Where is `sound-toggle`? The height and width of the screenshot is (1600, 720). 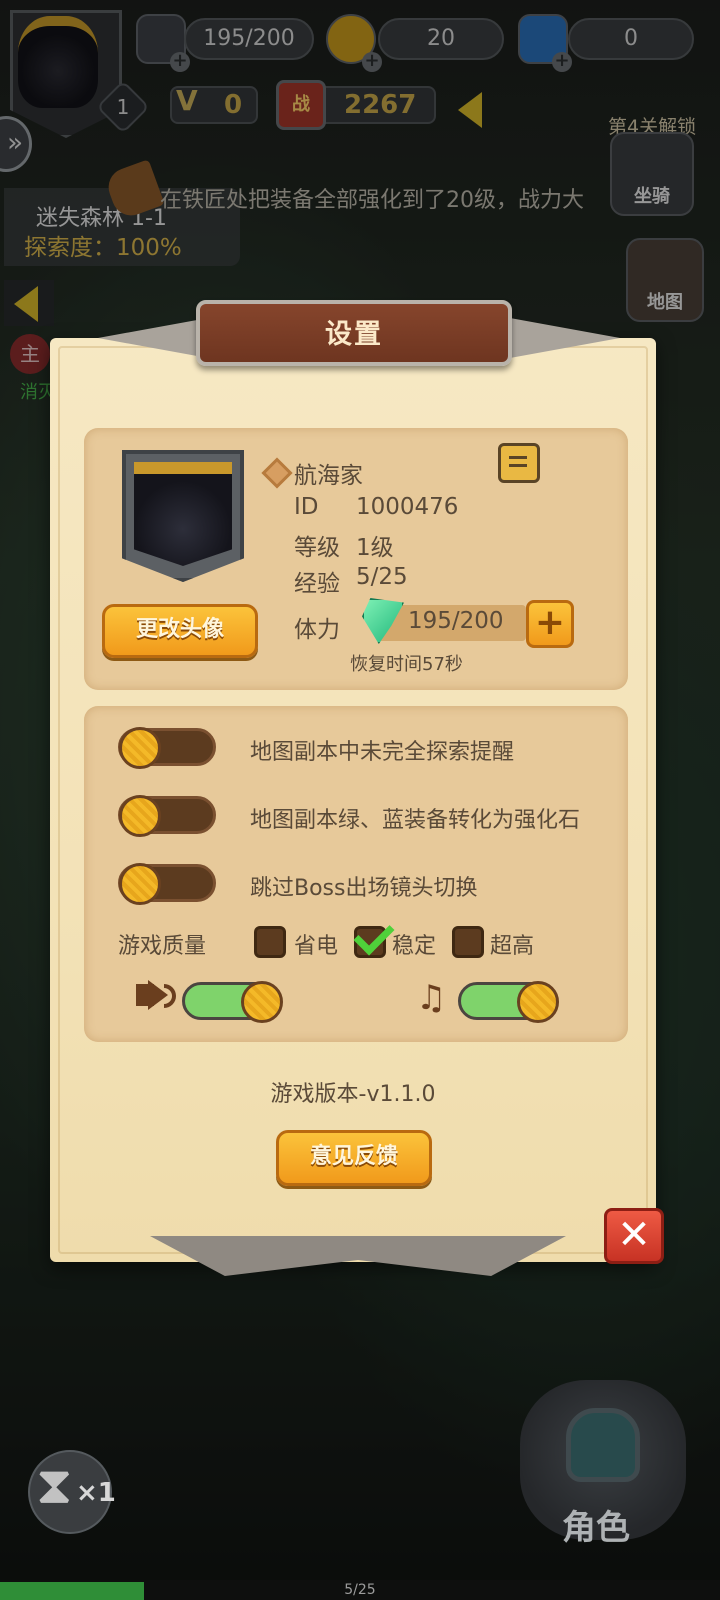
sound-toggle is located at coordinates (232, 1002).